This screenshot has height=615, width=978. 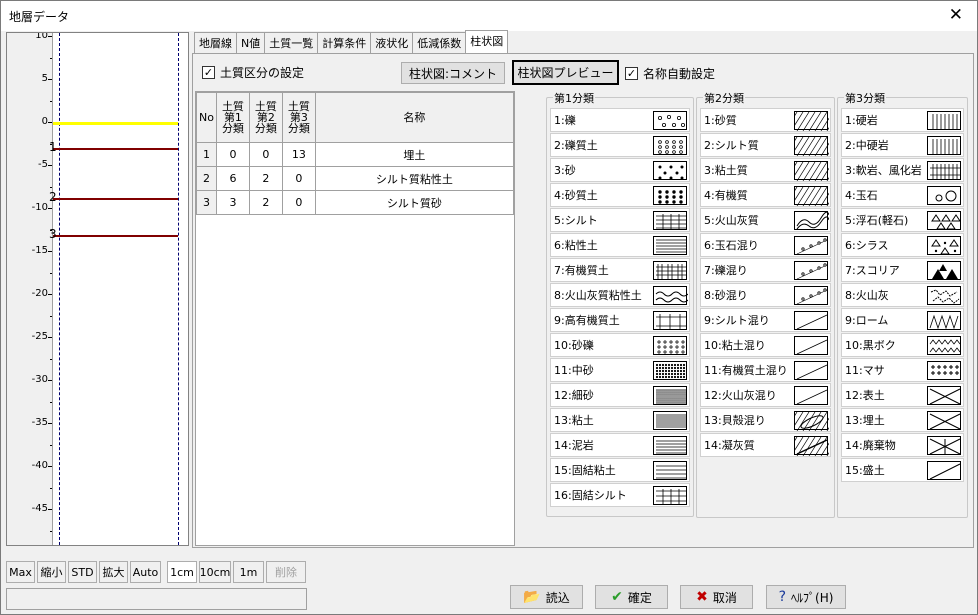 What do you see at coordinates (902, 195) in the screenshot?
I see `soil-category-item: 4:玉石` at bounding box center [902, 195].